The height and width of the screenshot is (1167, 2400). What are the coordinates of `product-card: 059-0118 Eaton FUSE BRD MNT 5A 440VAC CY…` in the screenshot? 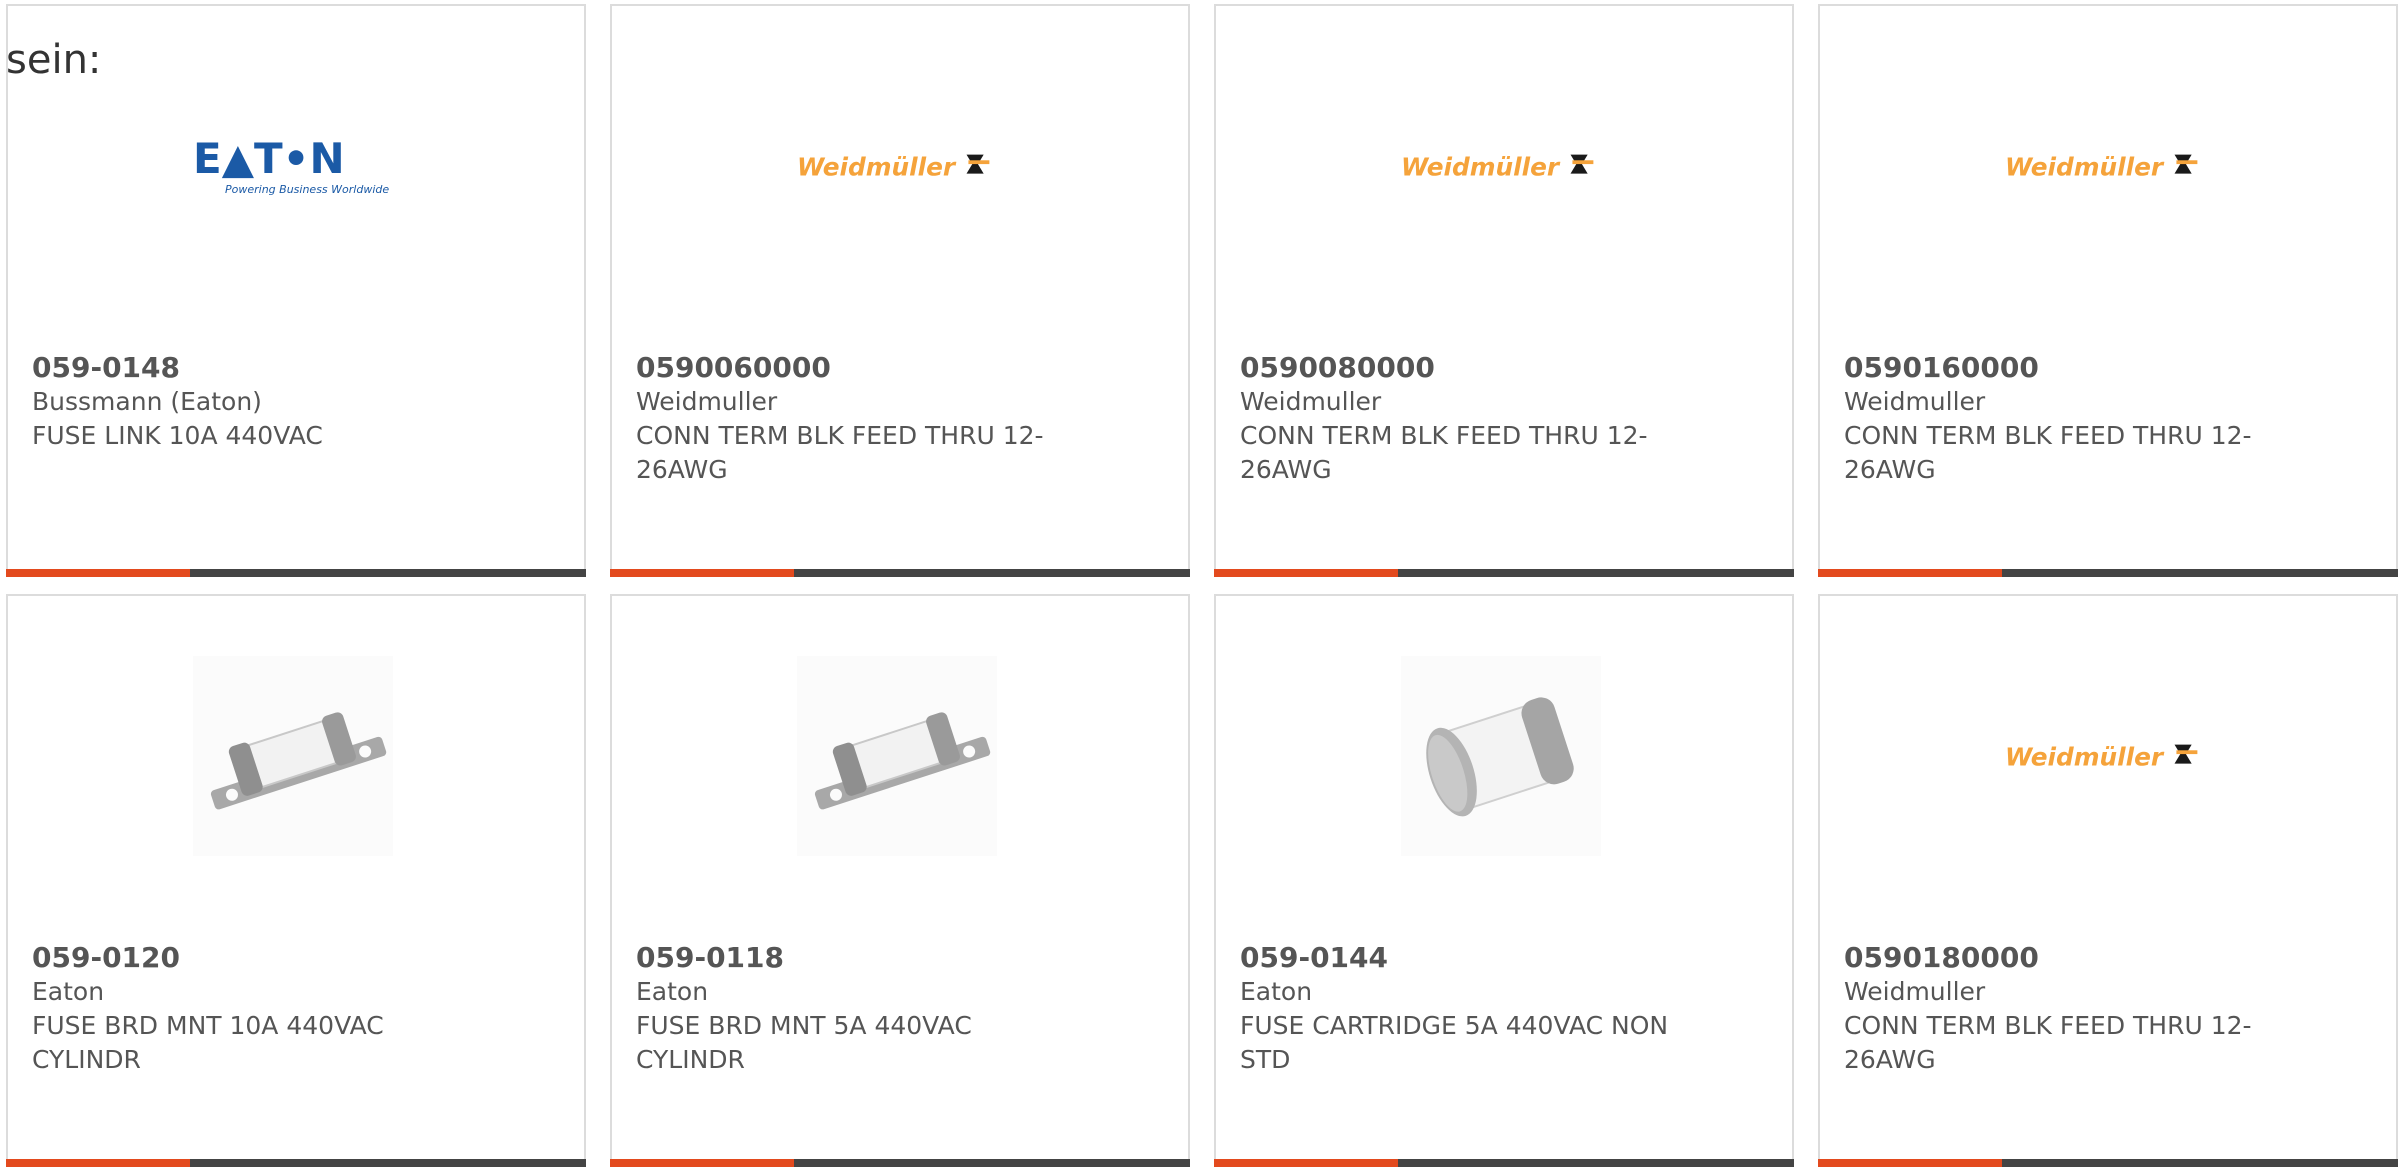 It's located at (900, 880).